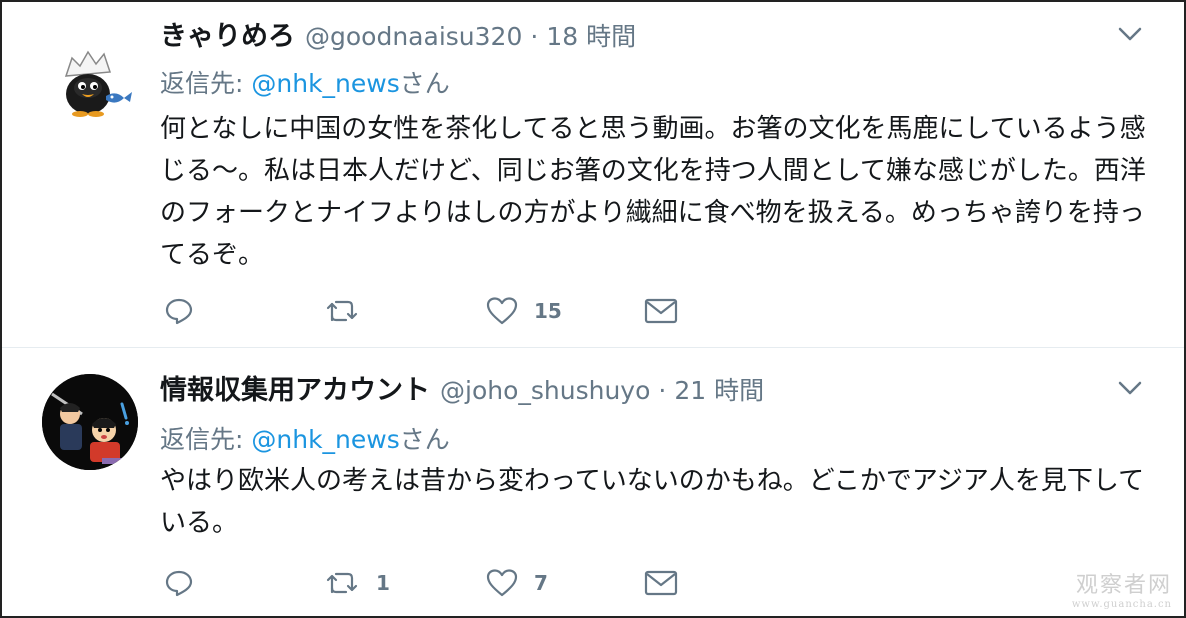 The height and width of the screenshot is (618, 1186). Describe the element at coordinates (295, 387) in the screenshot. I see `display-name: 情報収集用アカウント` at that location.